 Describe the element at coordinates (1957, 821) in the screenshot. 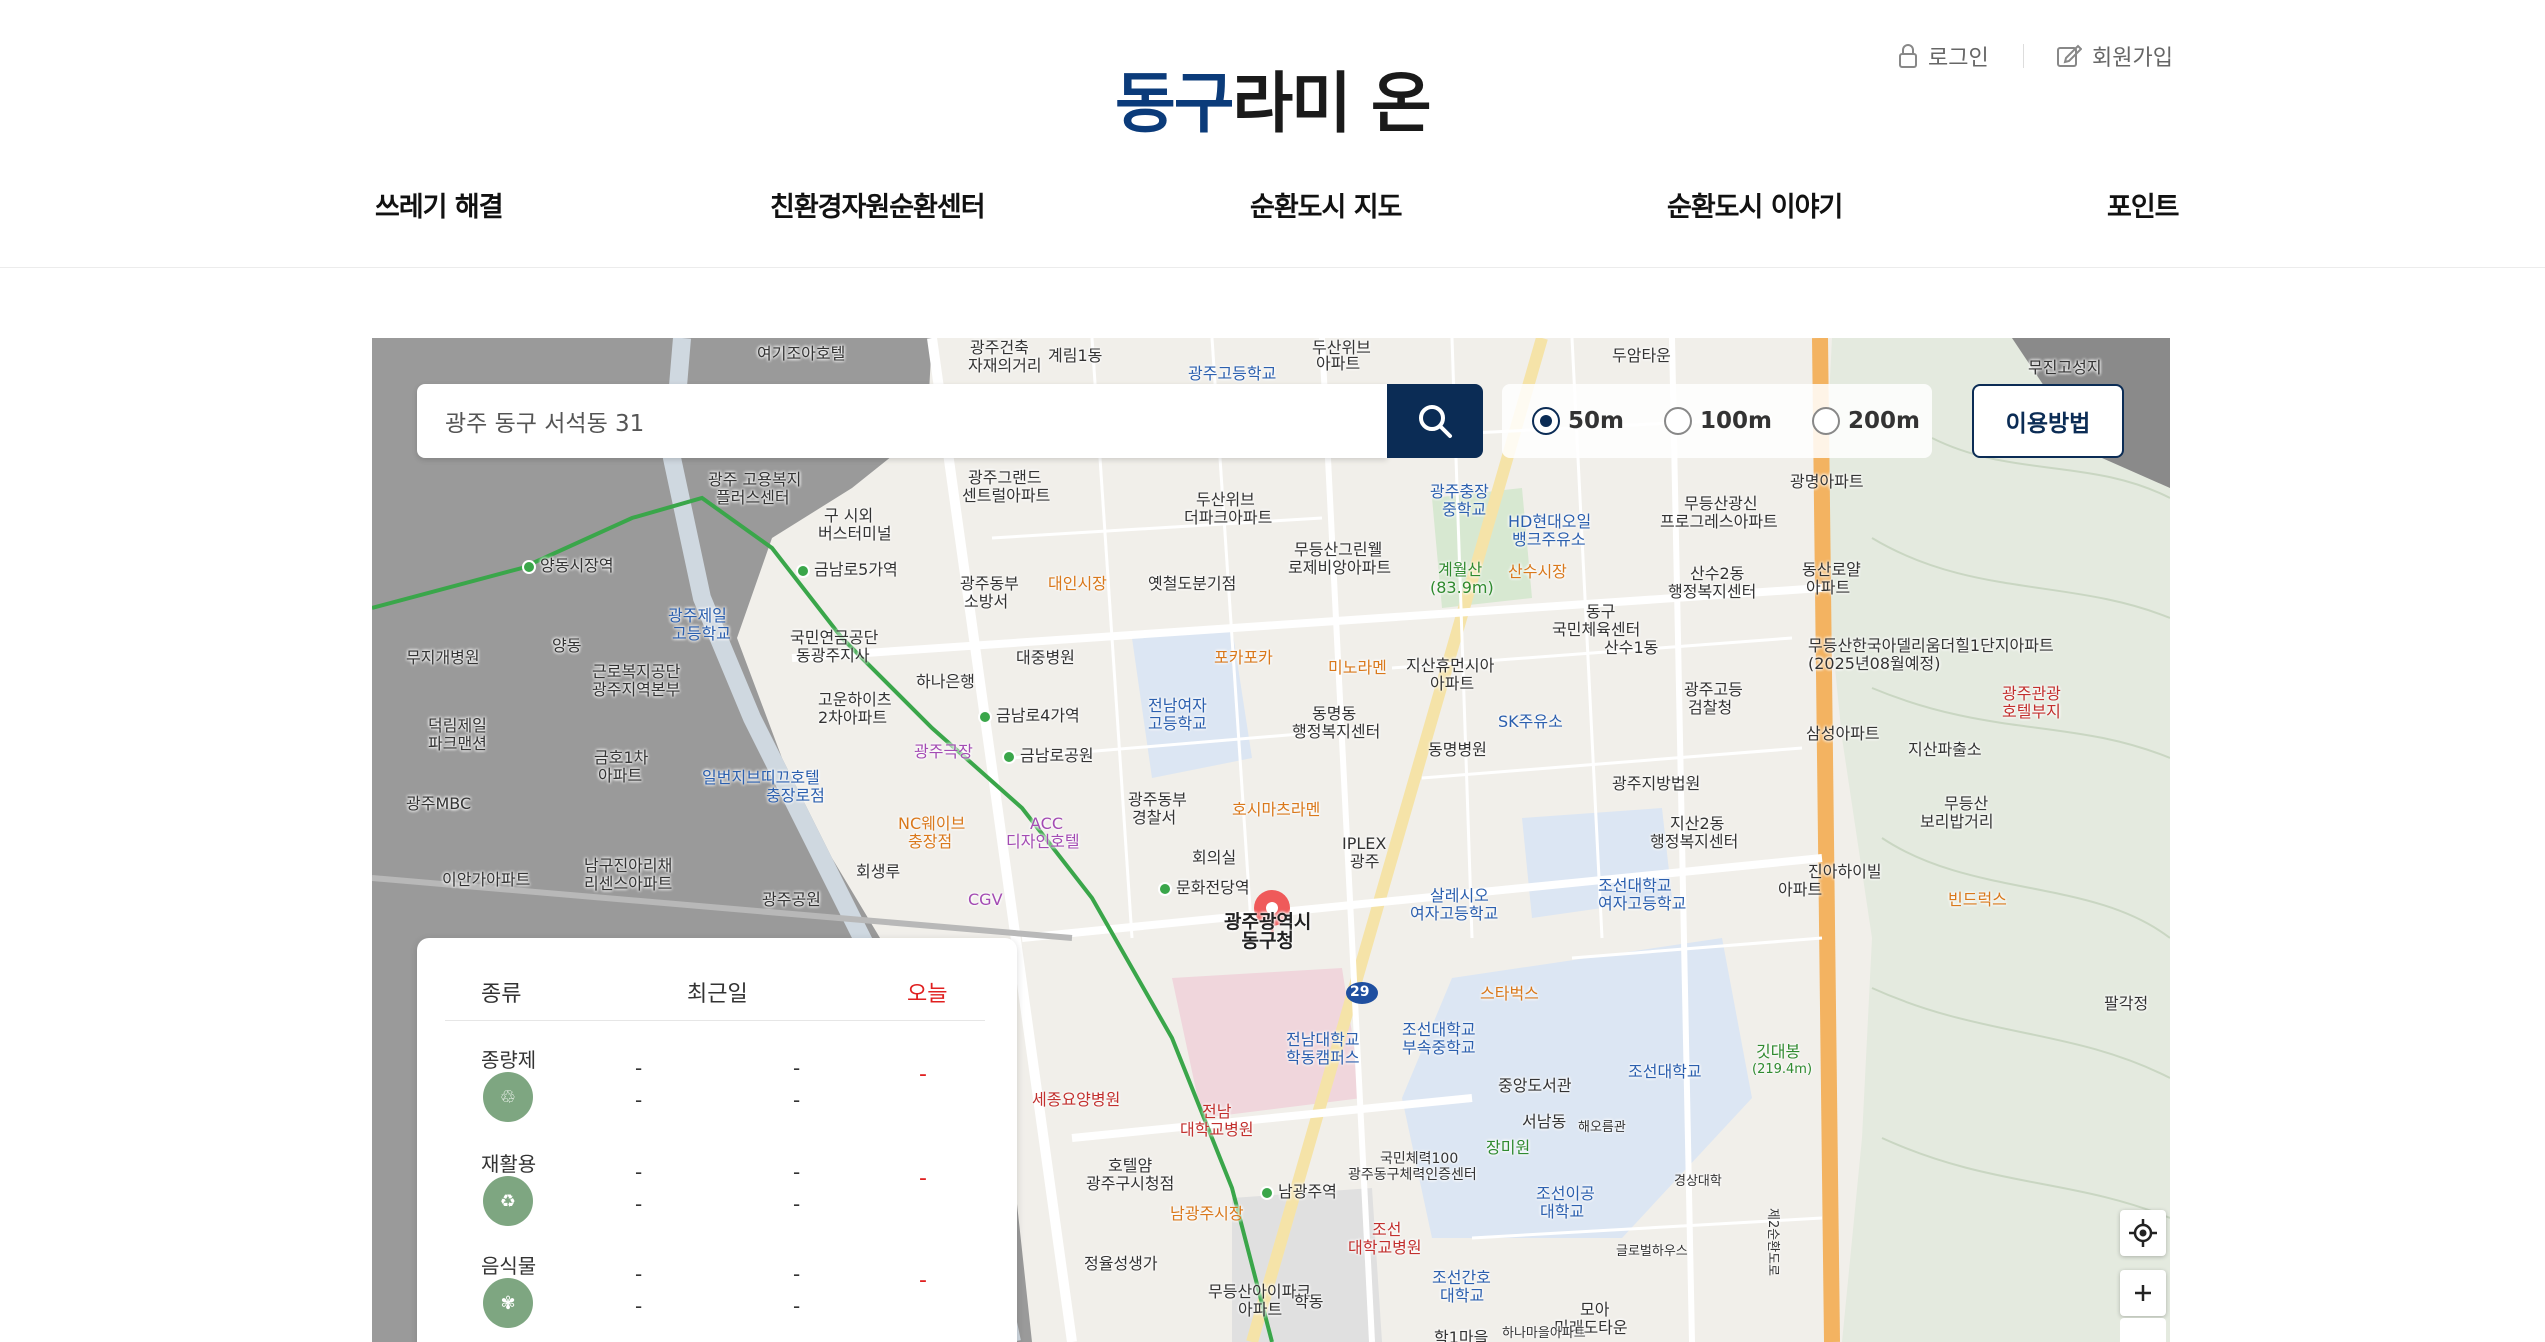

I see `map-label: 보리밥거리` at that location.